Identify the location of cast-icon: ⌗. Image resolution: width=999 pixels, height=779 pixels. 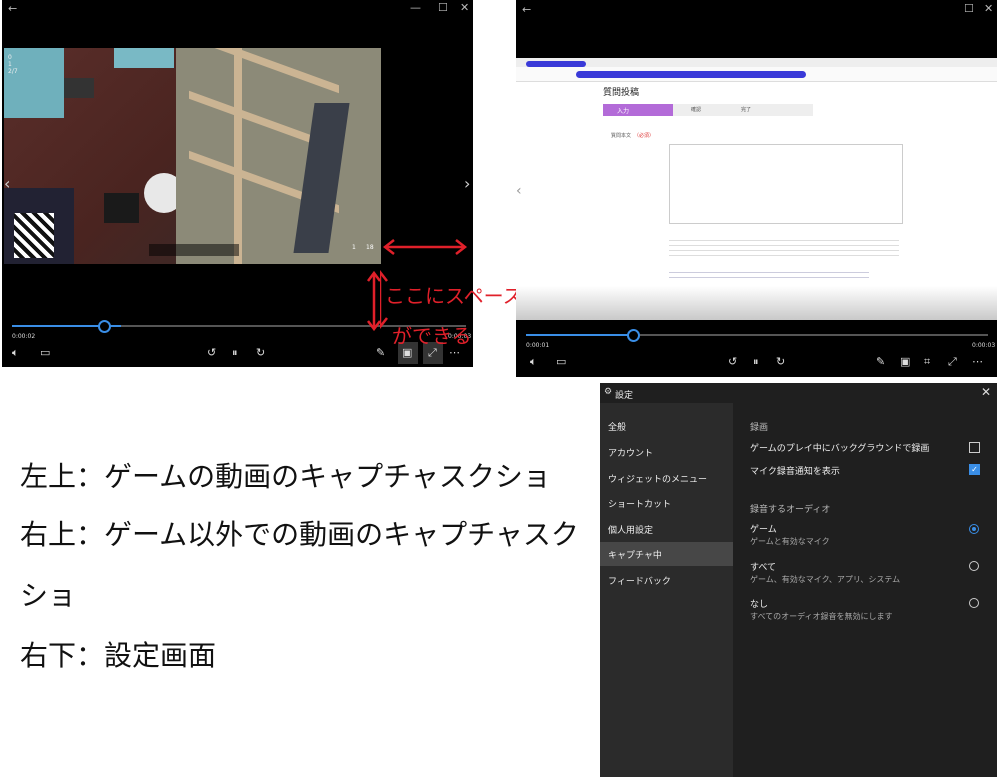
(927, 362).